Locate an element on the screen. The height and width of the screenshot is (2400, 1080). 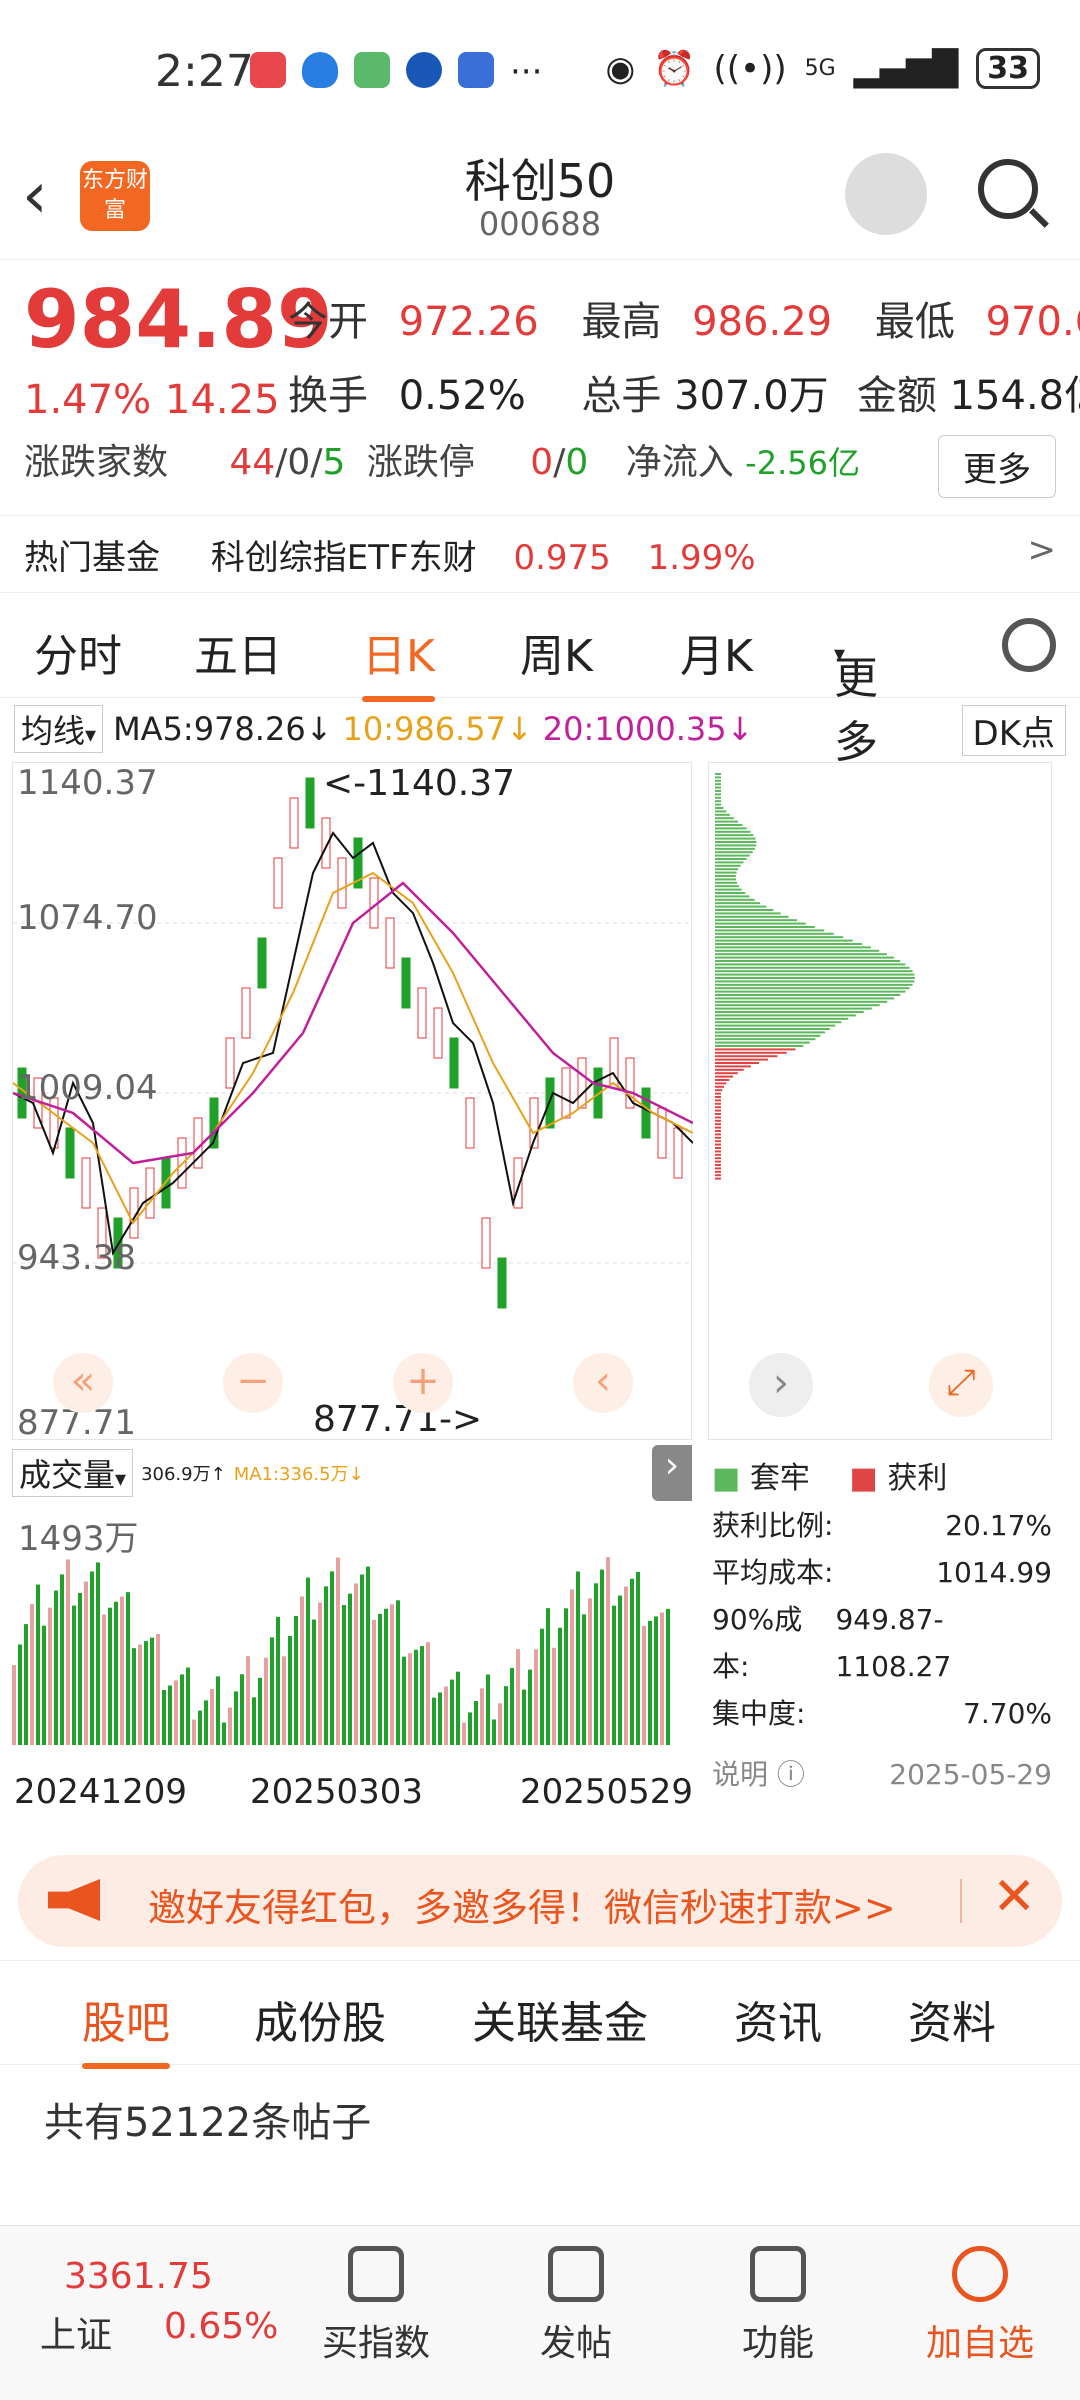
tab-daily-k: 日K is located at coordinates (398, 661).